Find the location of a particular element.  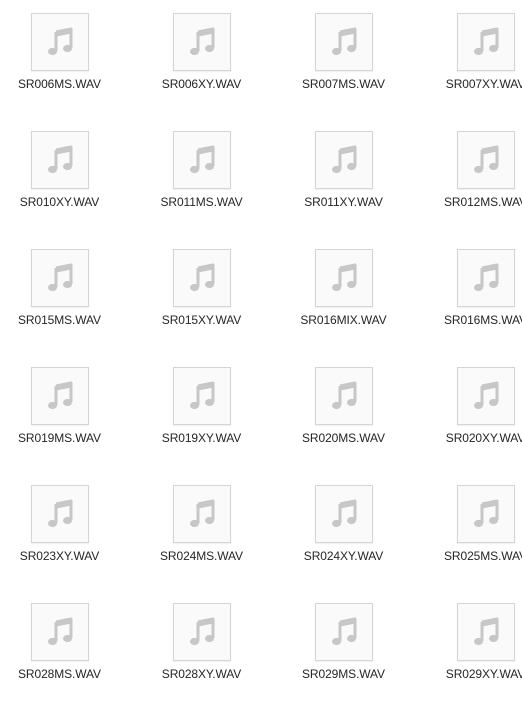

file-item: SR020MS.WAV is located at coordinates (343, 426).